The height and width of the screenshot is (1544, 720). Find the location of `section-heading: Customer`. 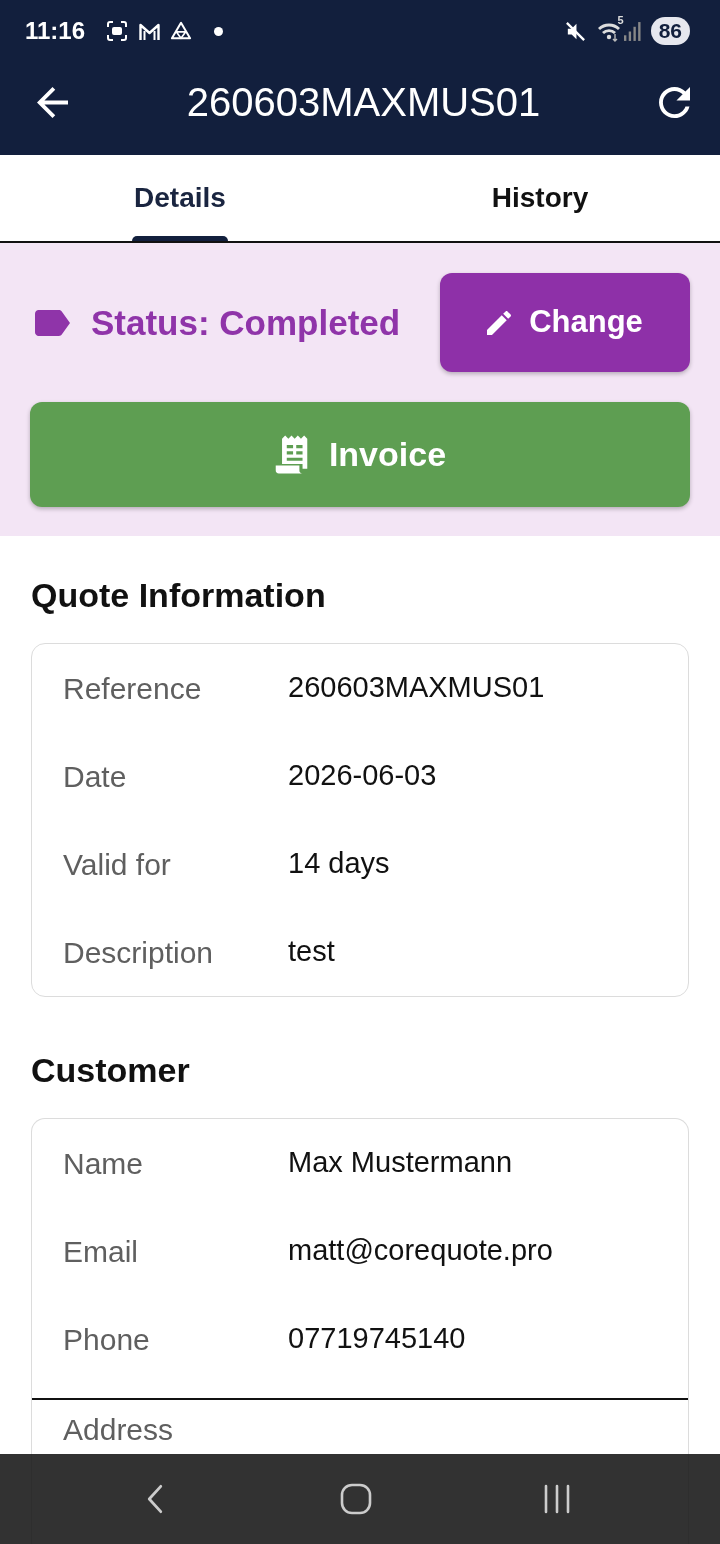

section-heading: Customer is located at coordinates (111, 1070).